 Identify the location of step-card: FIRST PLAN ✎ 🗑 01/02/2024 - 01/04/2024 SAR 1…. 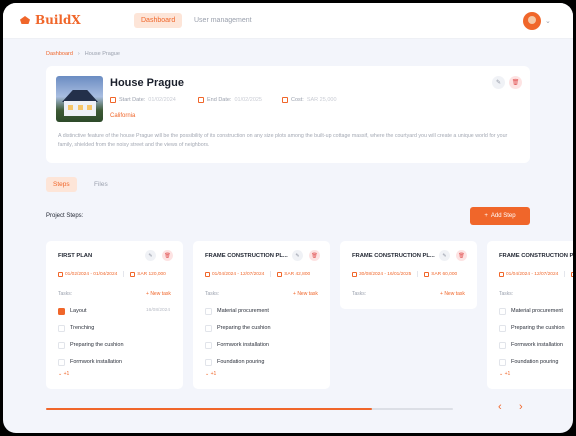
(114, 315).